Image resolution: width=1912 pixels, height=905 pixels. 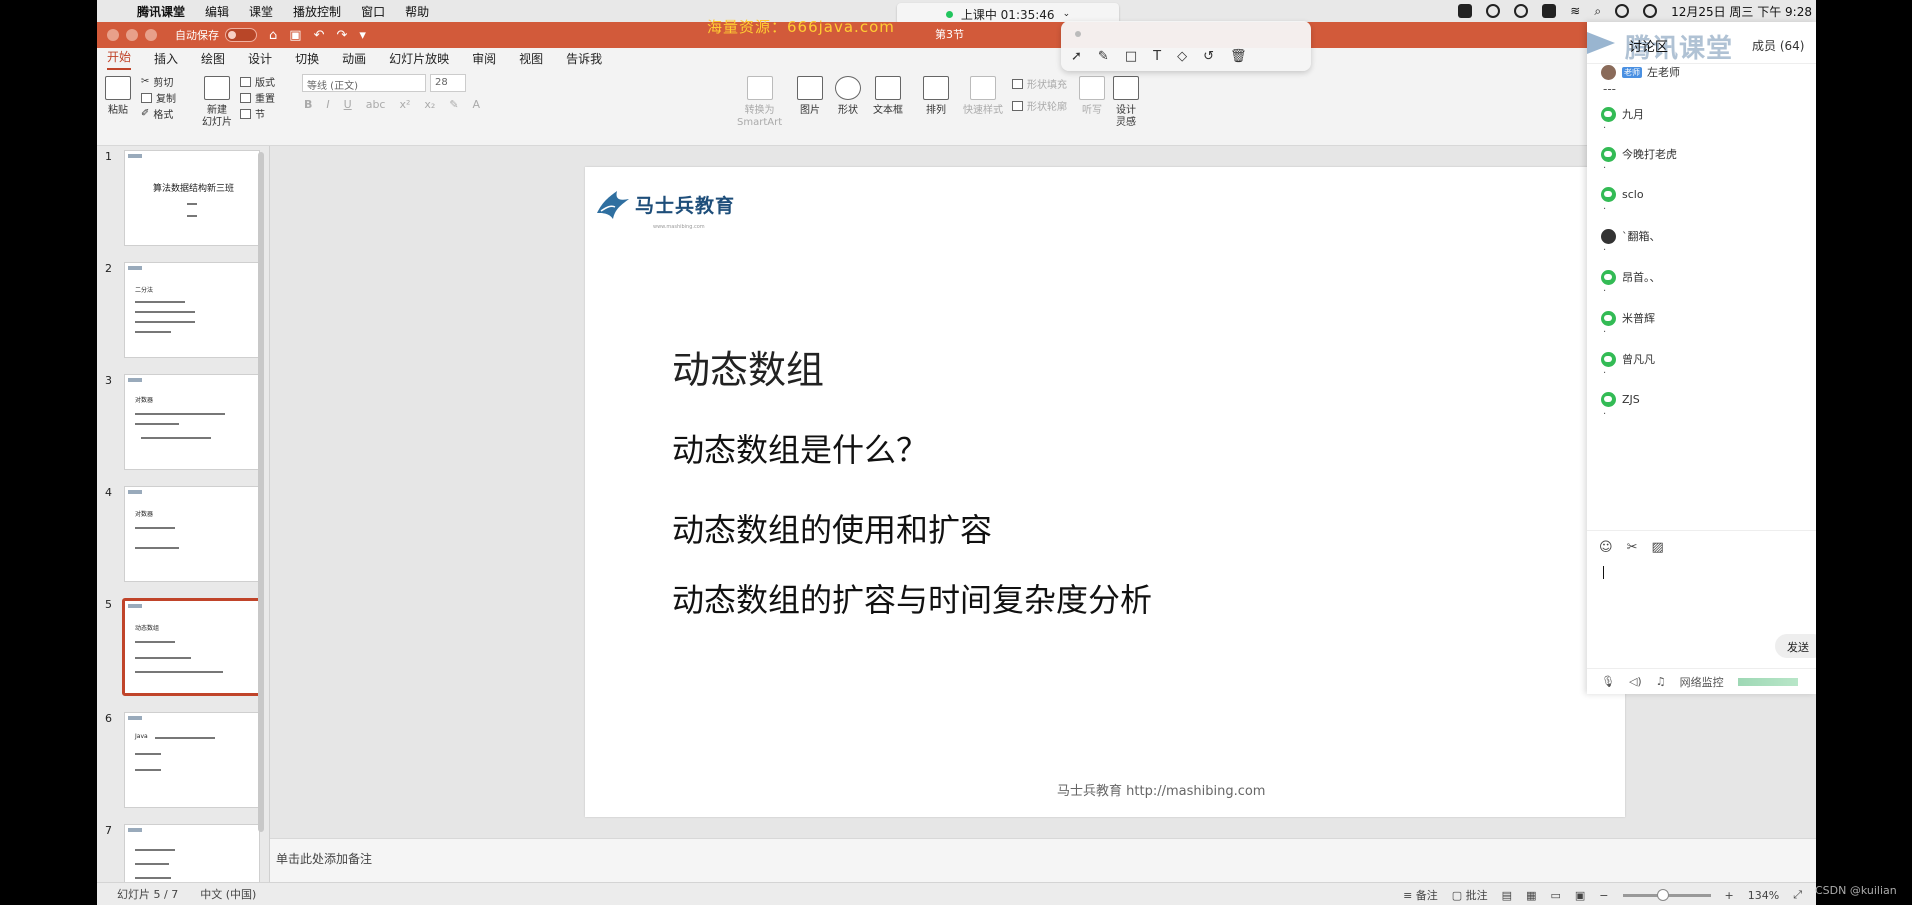 What do you see at coordinates (429, 104) in the screenshot?
I see `subscript-icon: x₂` at bounding box center [429, 104].